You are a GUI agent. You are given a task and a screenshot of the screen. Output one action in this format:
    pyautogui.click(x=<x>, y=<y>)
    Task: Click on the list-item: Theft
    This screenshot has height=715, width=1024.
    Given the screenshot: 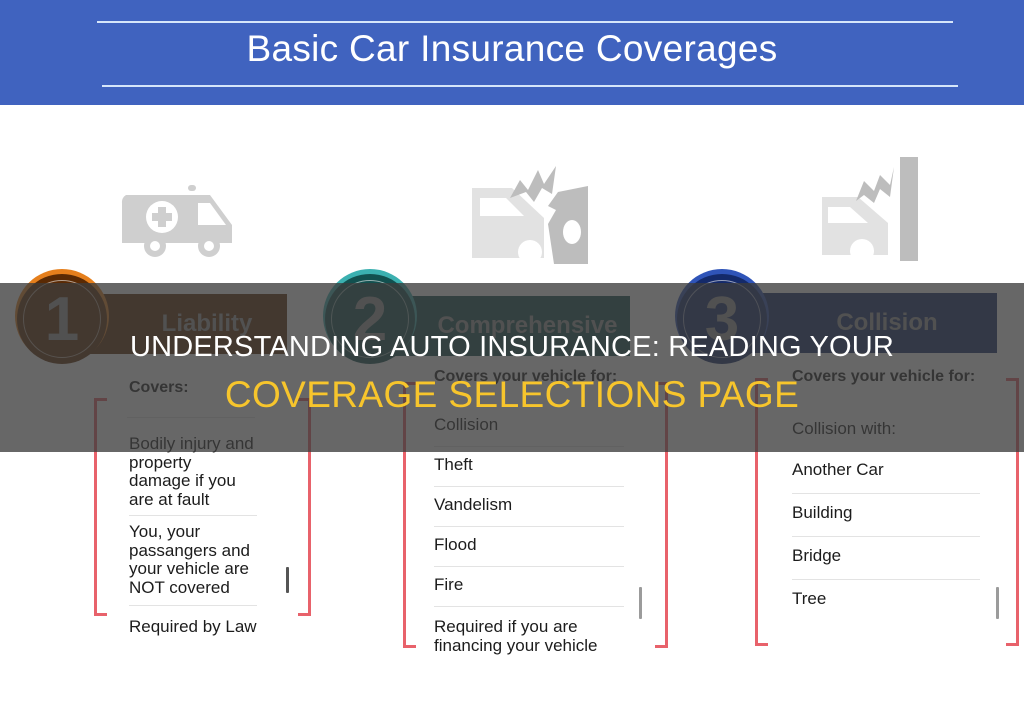 What is the action you would take?
    pyautogui.click(x=529, y=467)
    